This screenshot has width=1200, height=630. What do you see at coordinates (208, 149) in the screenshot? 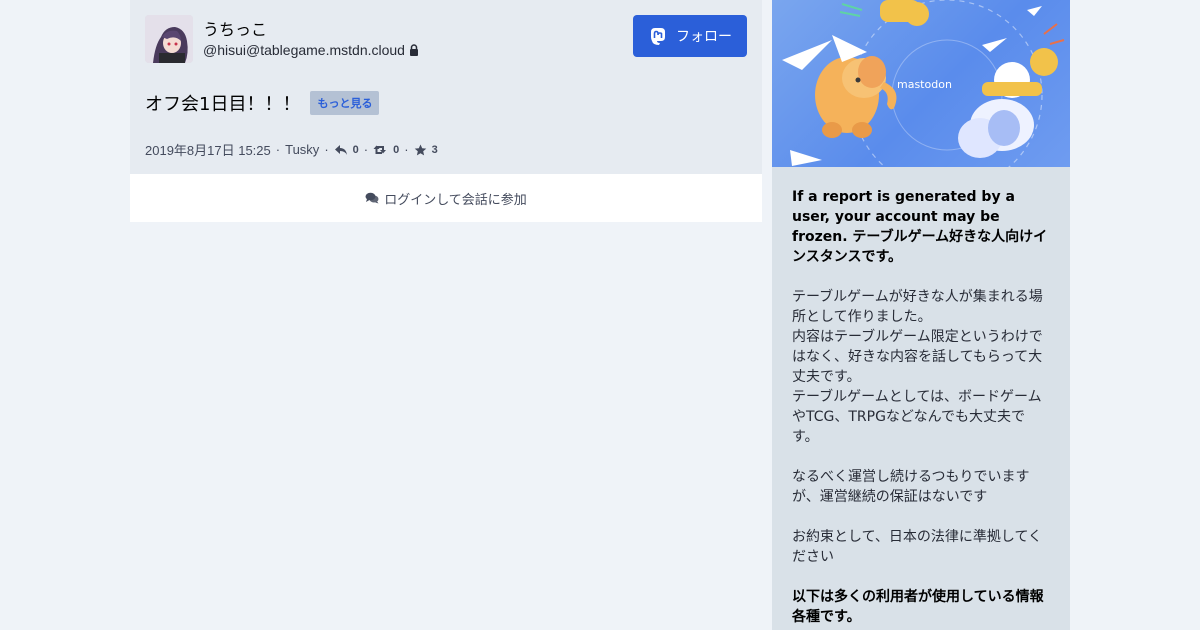
I see `status-date: 2019年8月17日 15:25` at bounding box center [208, 149].